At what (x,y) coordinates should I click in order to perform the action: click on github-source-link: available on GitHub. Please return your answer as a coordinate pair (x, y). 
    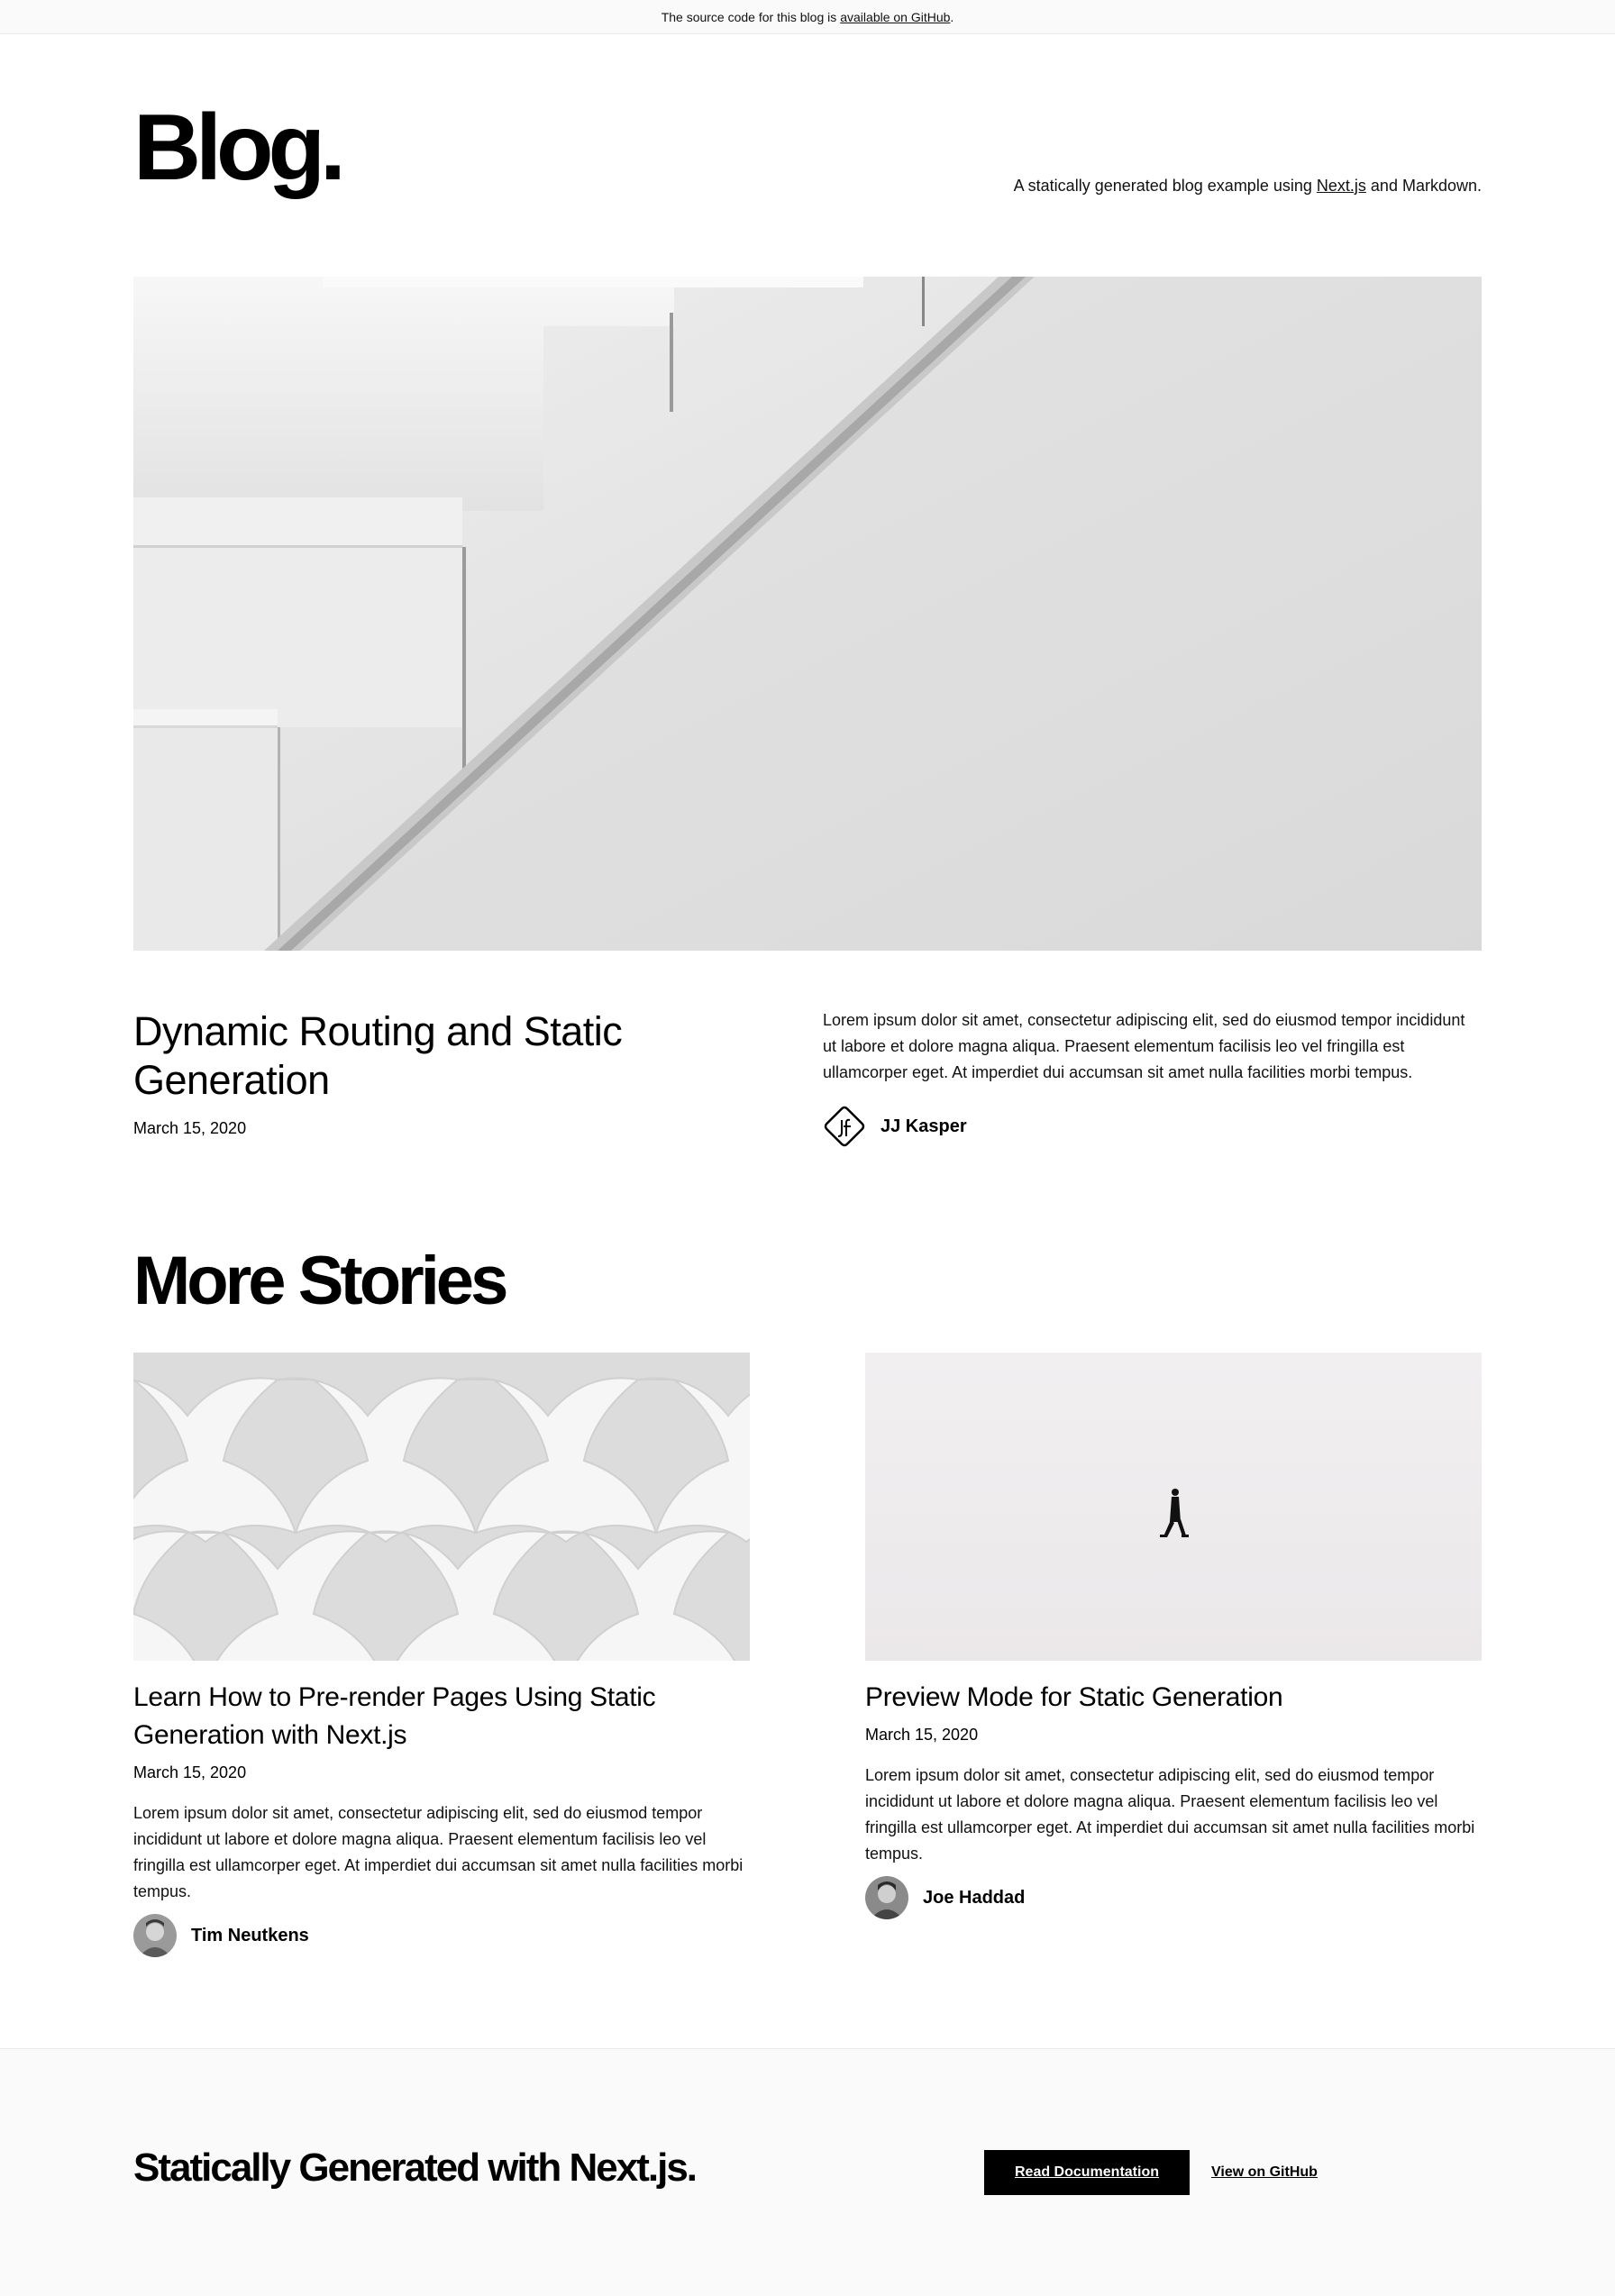
    Looking at the image, I should click on (895, 17).